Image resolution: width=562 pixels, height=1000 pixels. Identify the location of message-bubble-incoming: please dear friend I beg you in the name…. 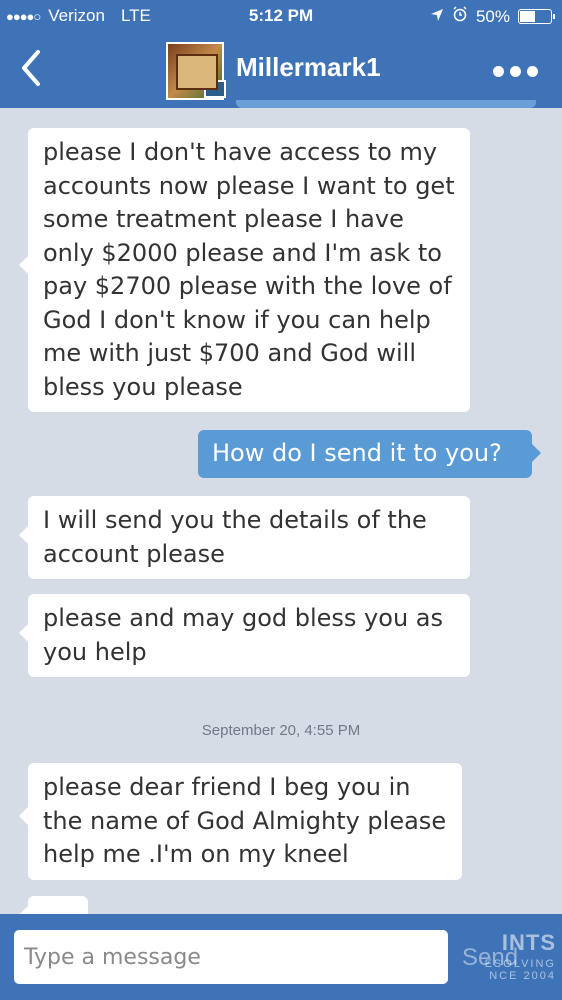
(240, 821).